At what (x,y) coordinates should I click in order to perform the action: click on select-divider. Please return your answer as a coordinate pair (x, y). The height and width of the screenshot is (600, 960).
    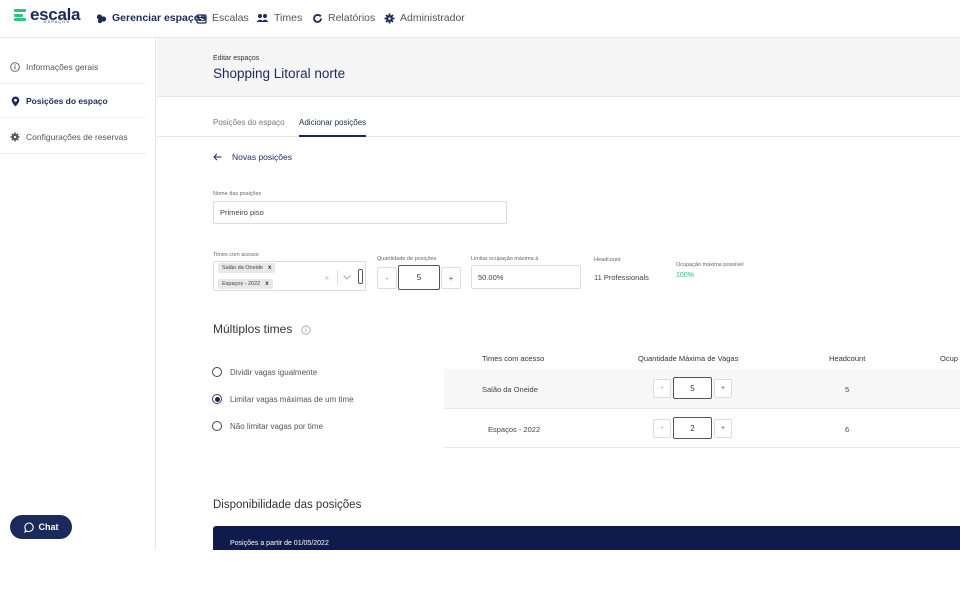
    Looking at the image, I should click on (337, 277).